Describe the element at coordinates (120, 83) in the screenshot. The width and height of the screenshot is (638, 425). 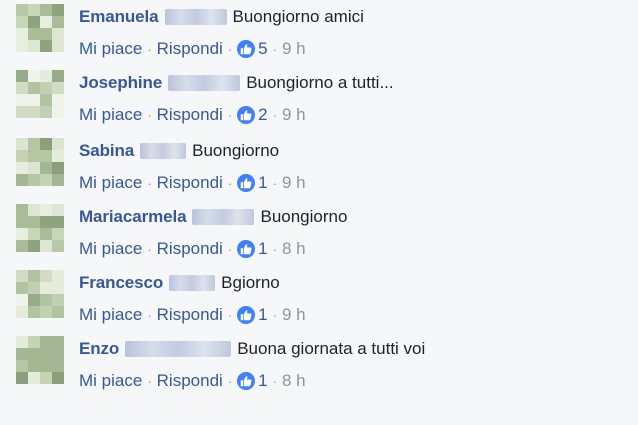
I see `author-name: Josephine` at that location.